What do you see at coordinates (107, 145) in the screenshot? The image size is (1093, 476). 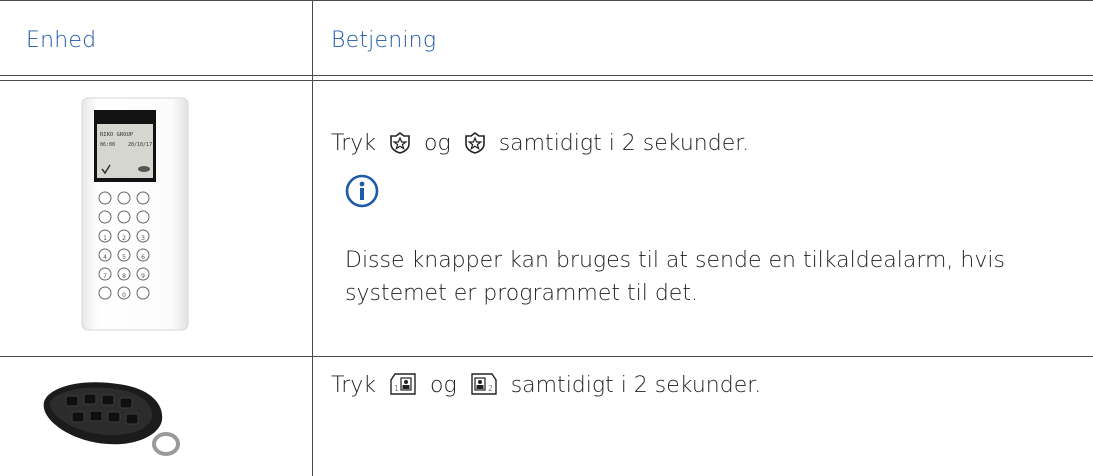 I see `svg-text: 06:00` at bounding box center [107, 145].